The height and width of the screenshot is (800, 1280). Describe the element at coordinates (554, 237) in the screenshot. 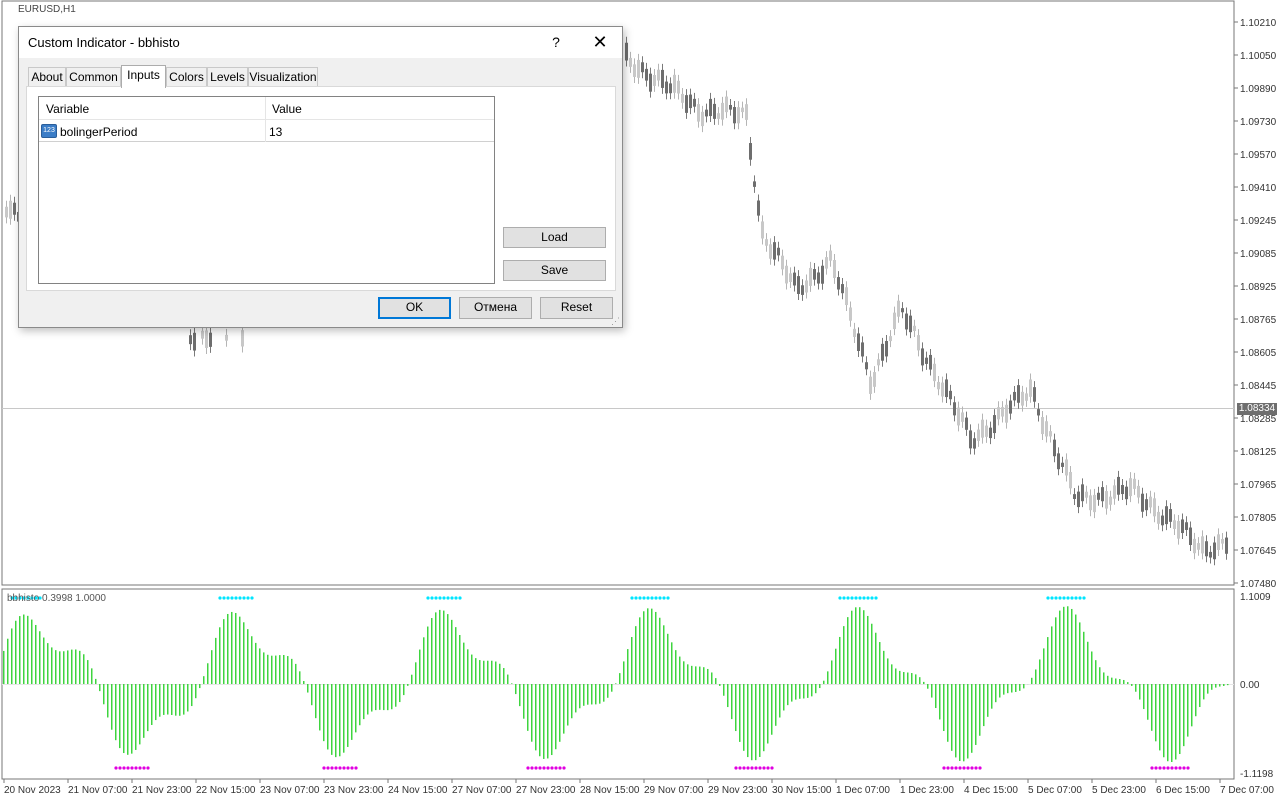

I see `load-button: Load` at that location.